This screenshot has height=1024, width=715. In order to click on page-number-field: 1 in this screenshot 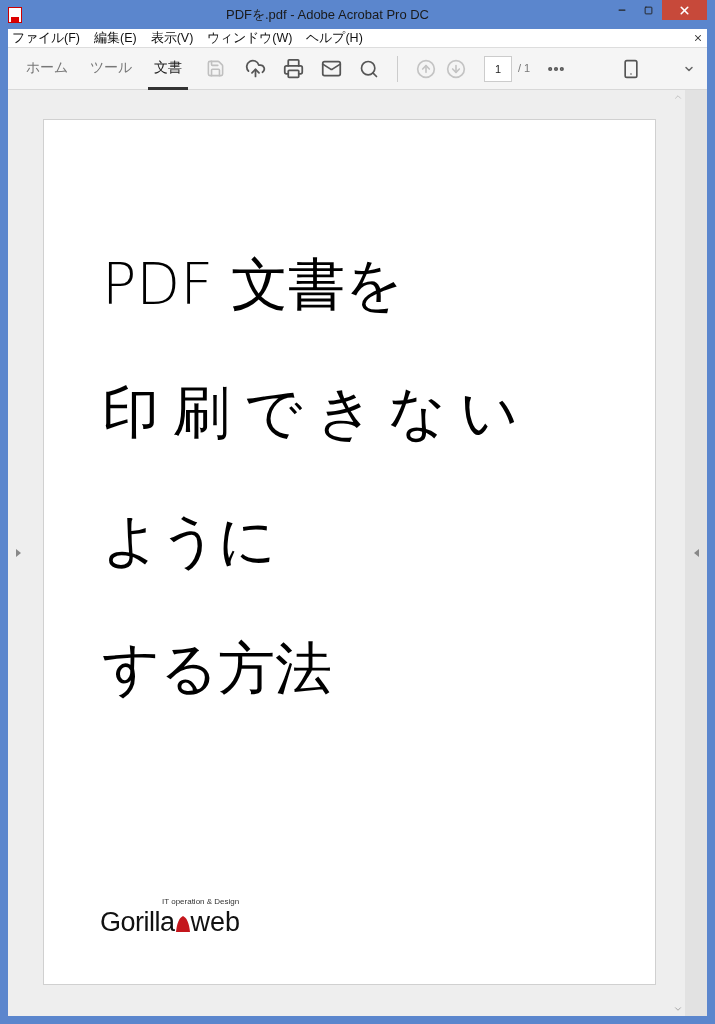, I will do `click(498, 68)`.